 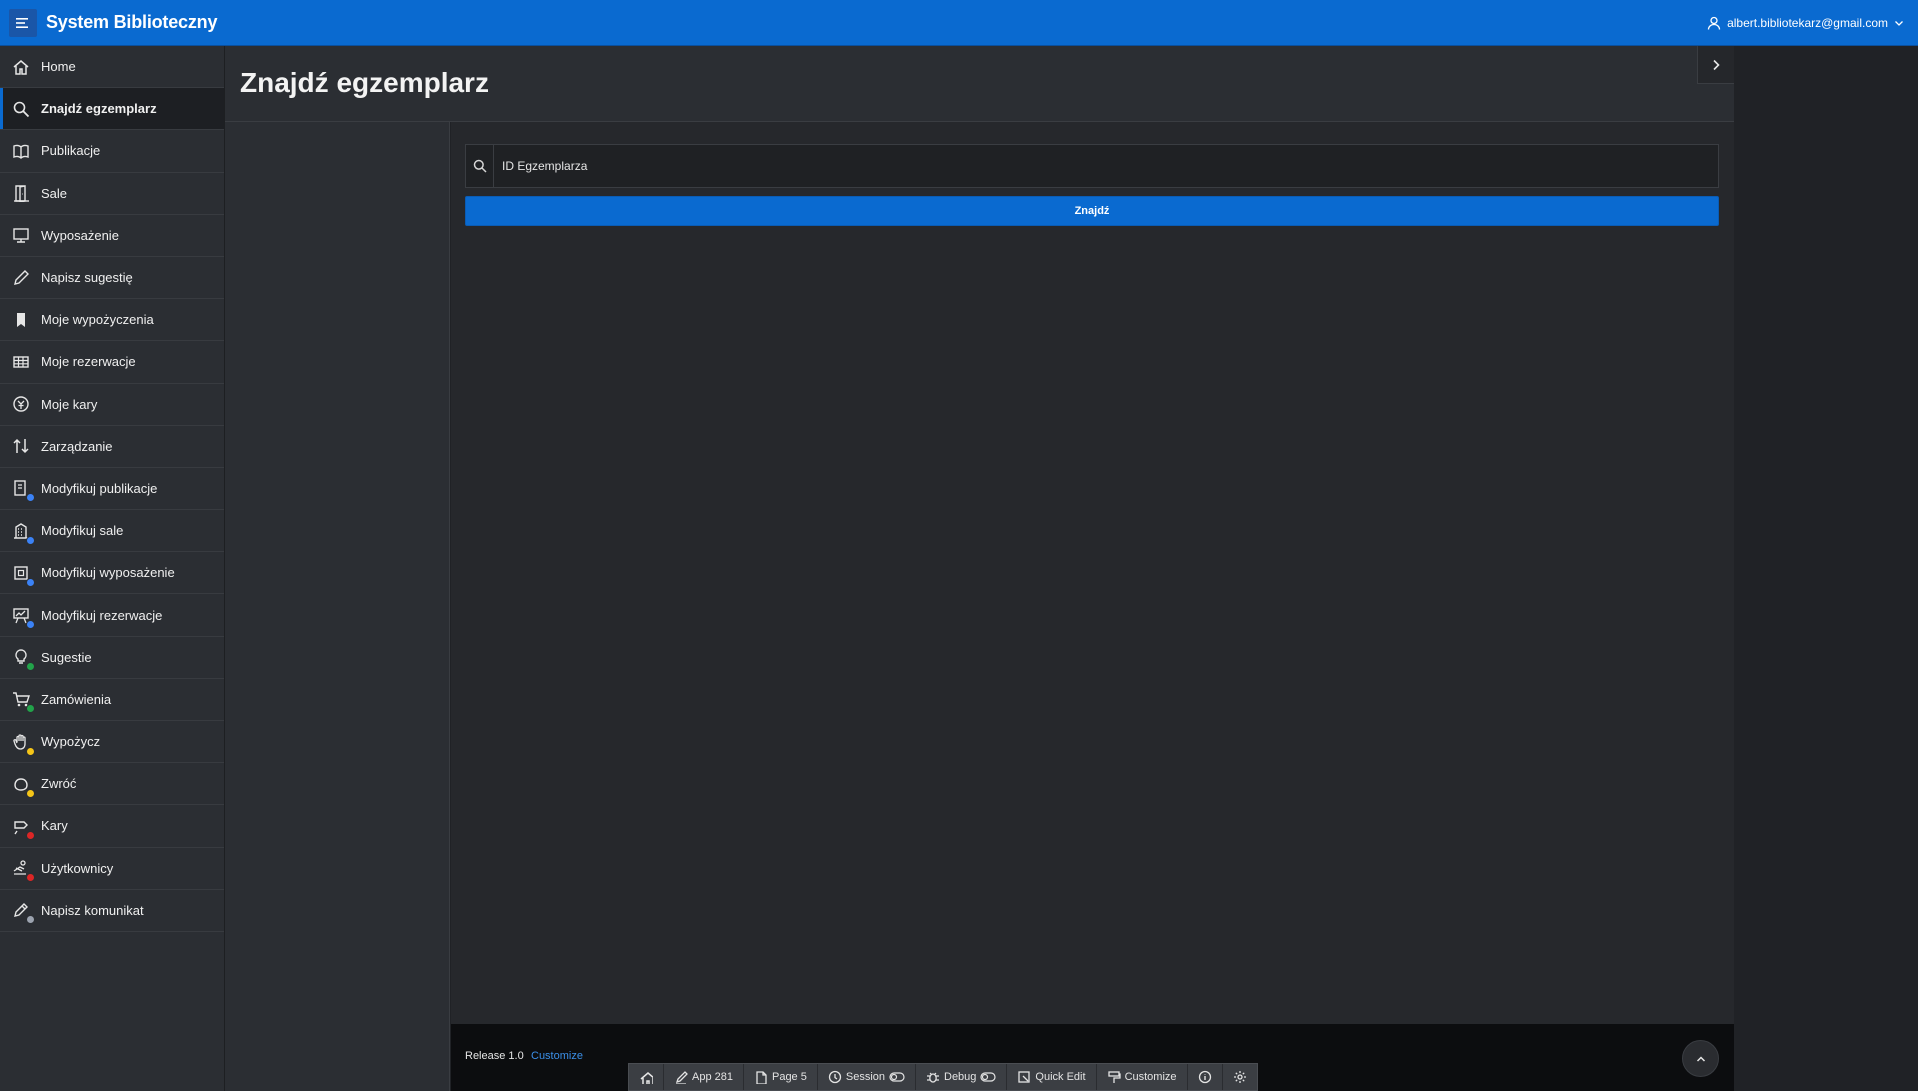 I want to click on monitor-icon, so click(x=21, y=235).